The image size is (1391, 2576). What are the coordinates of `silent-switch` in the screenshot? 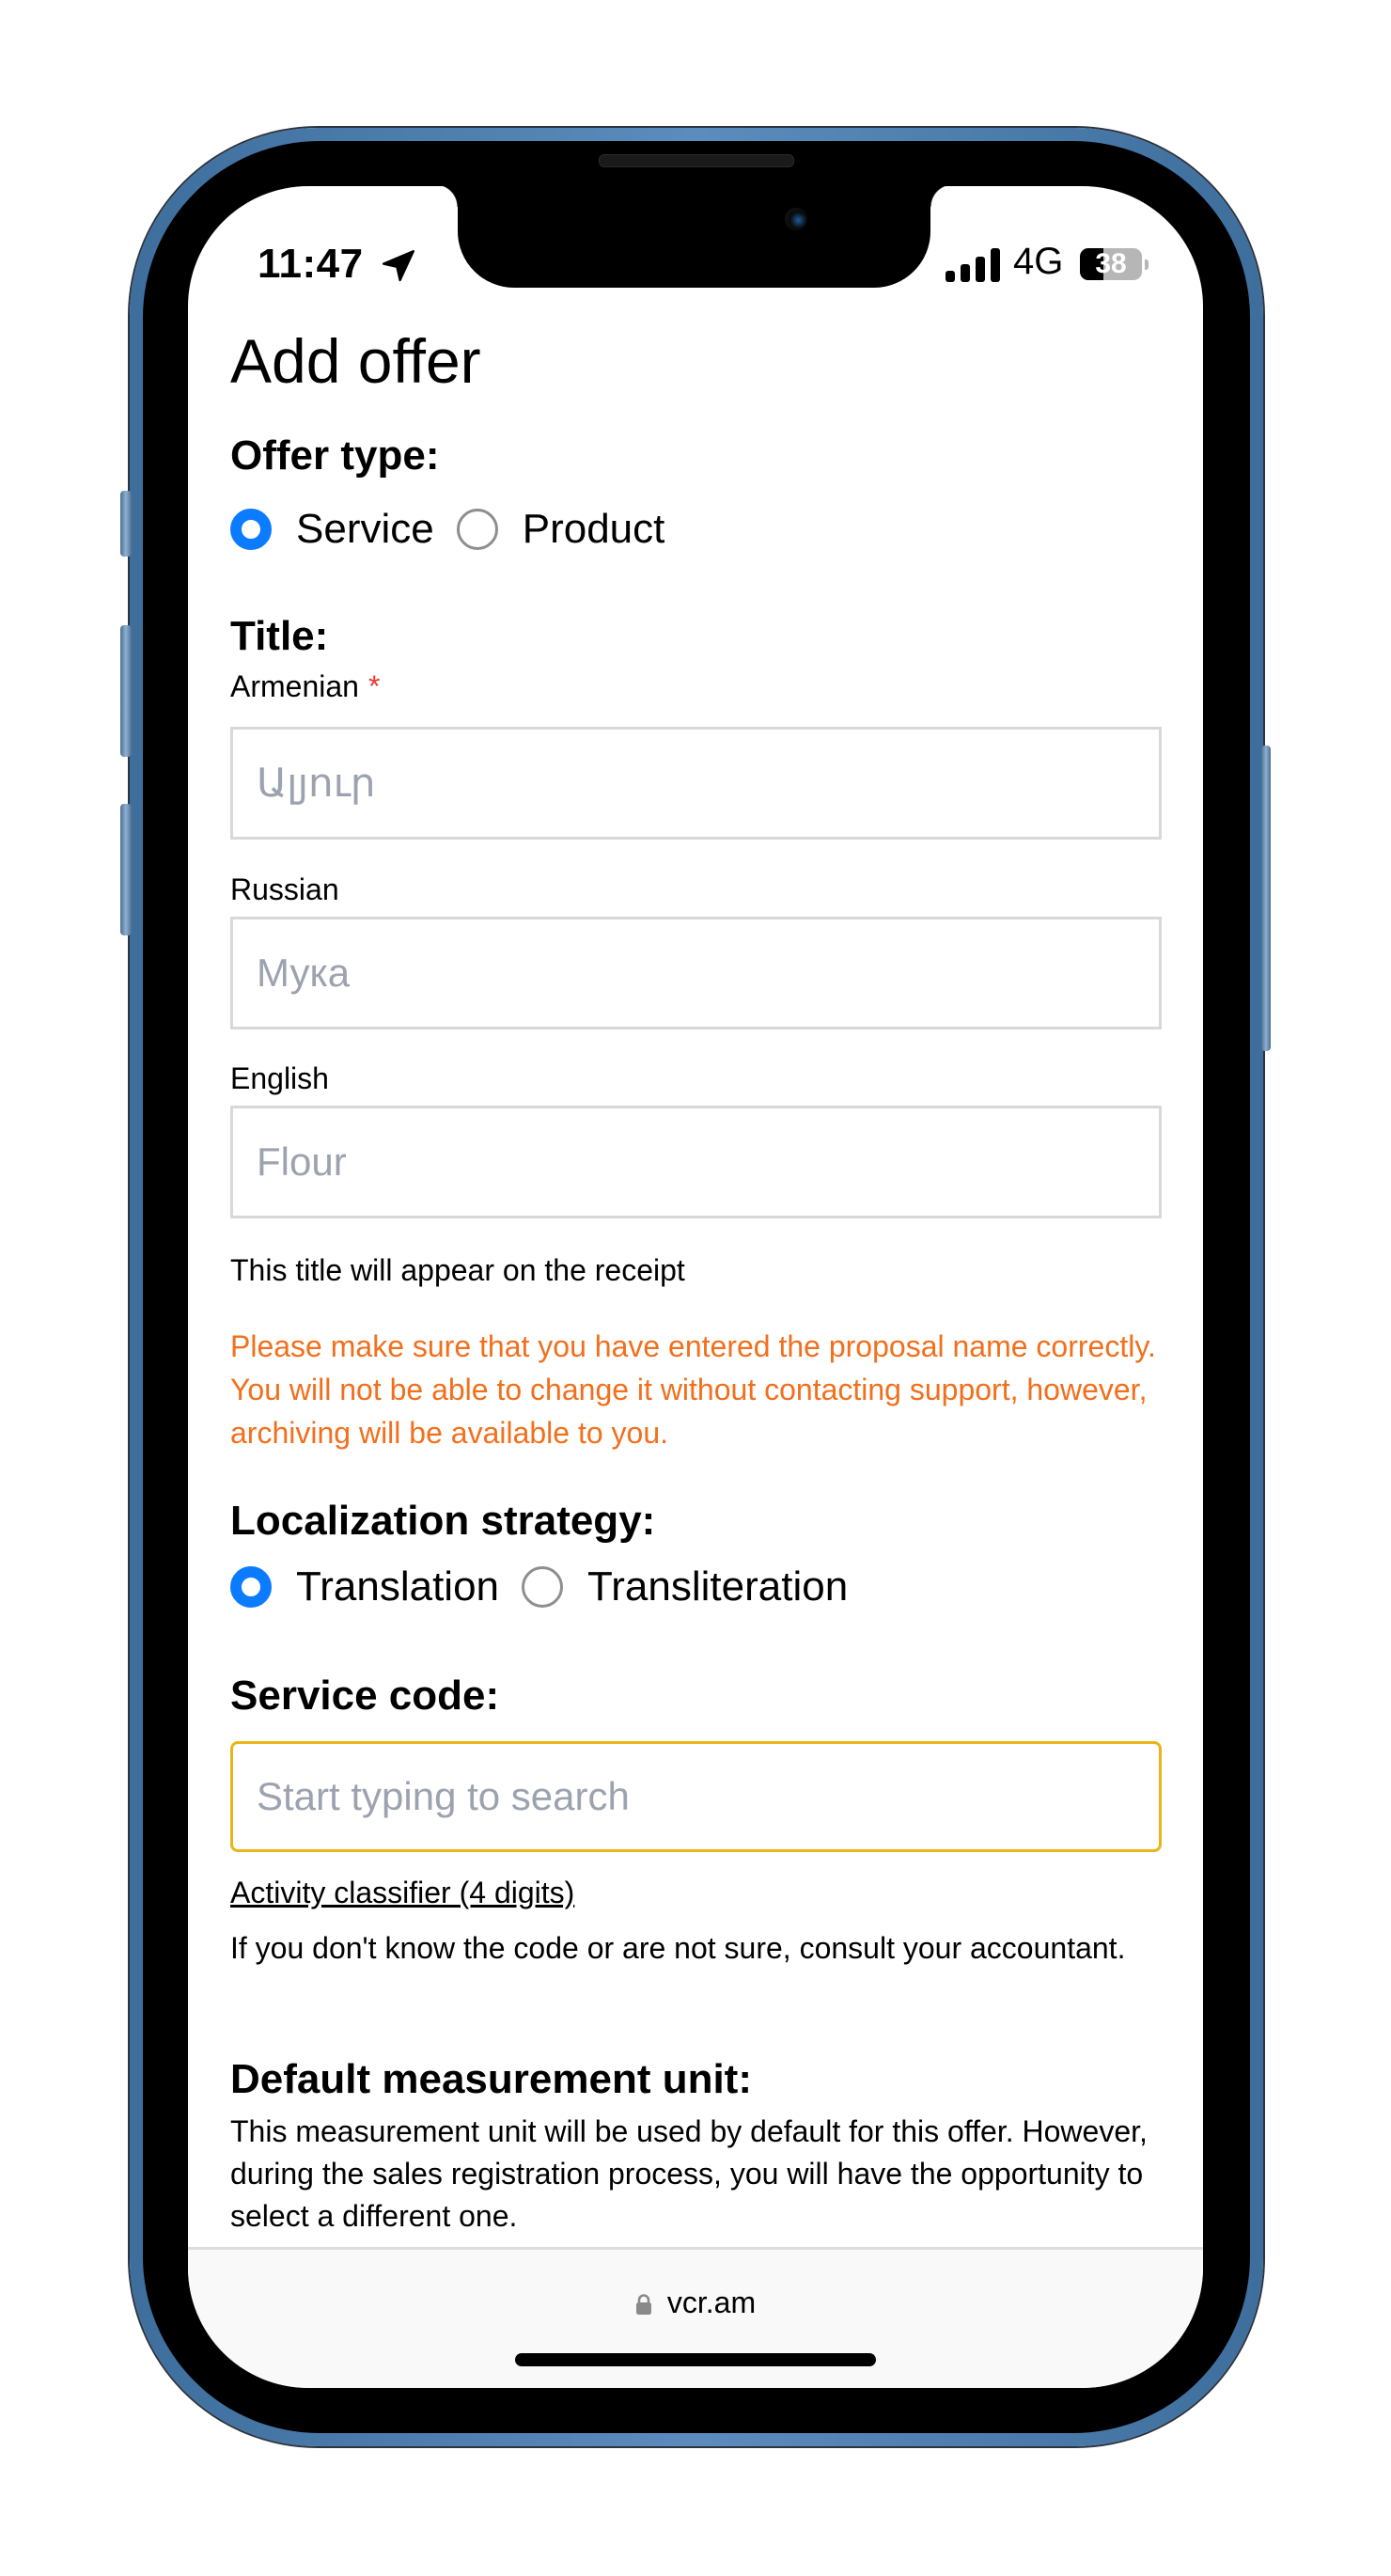 It's located at (126, 524).